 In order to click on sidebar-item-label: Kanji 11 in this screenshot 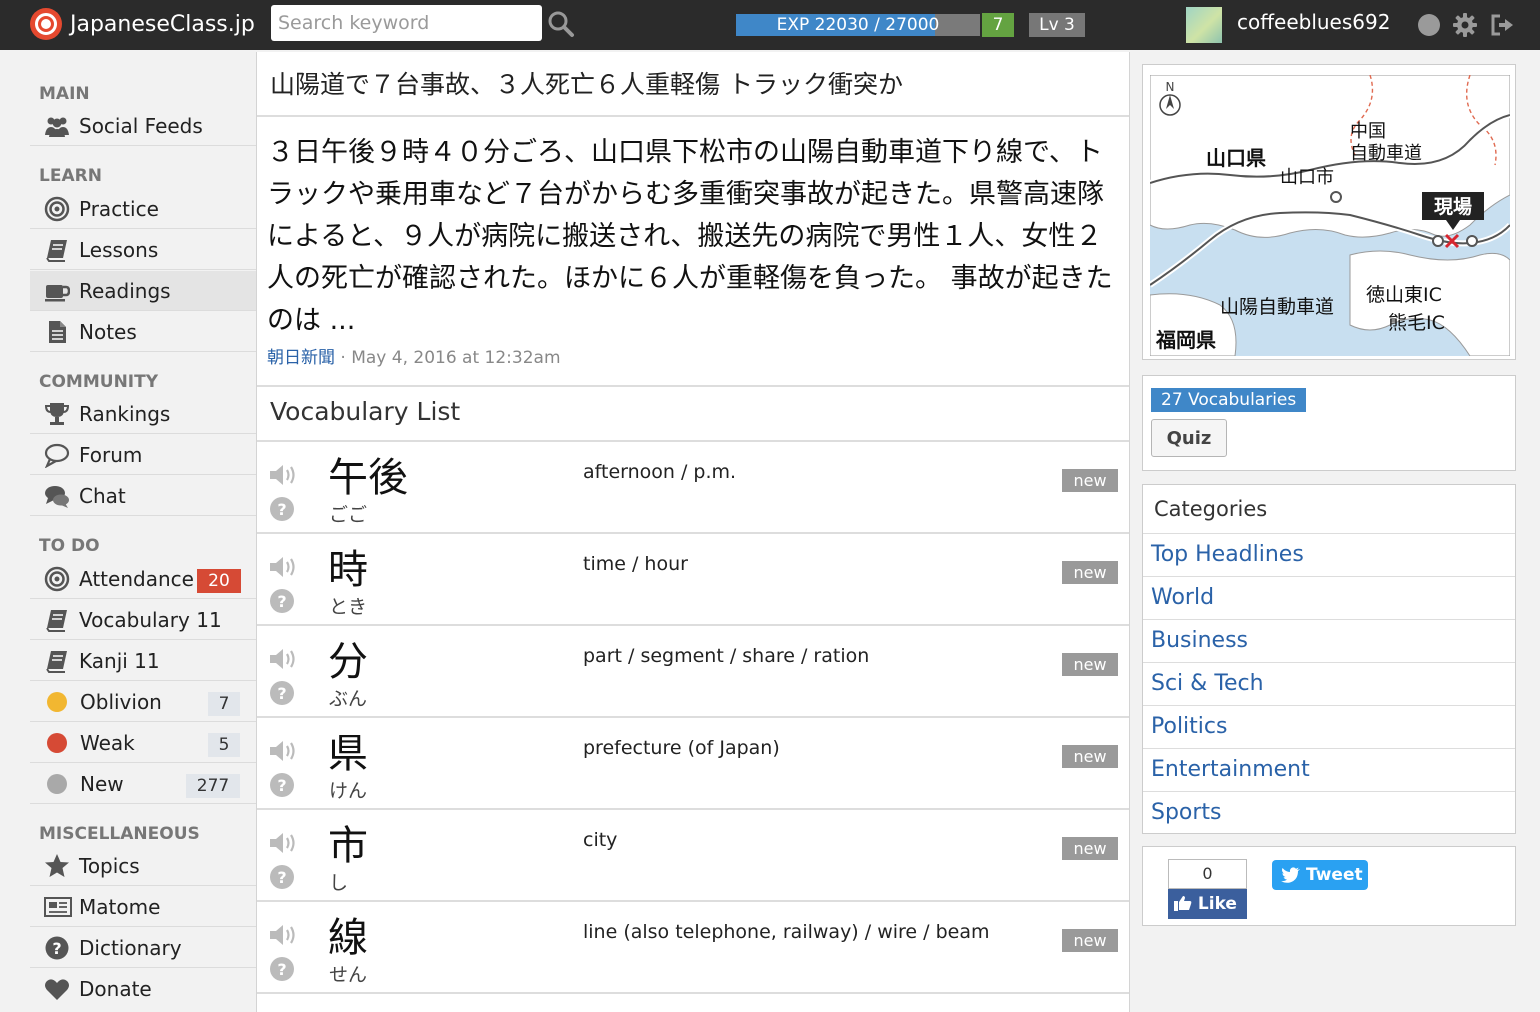, I will do `click(119, 661)`.